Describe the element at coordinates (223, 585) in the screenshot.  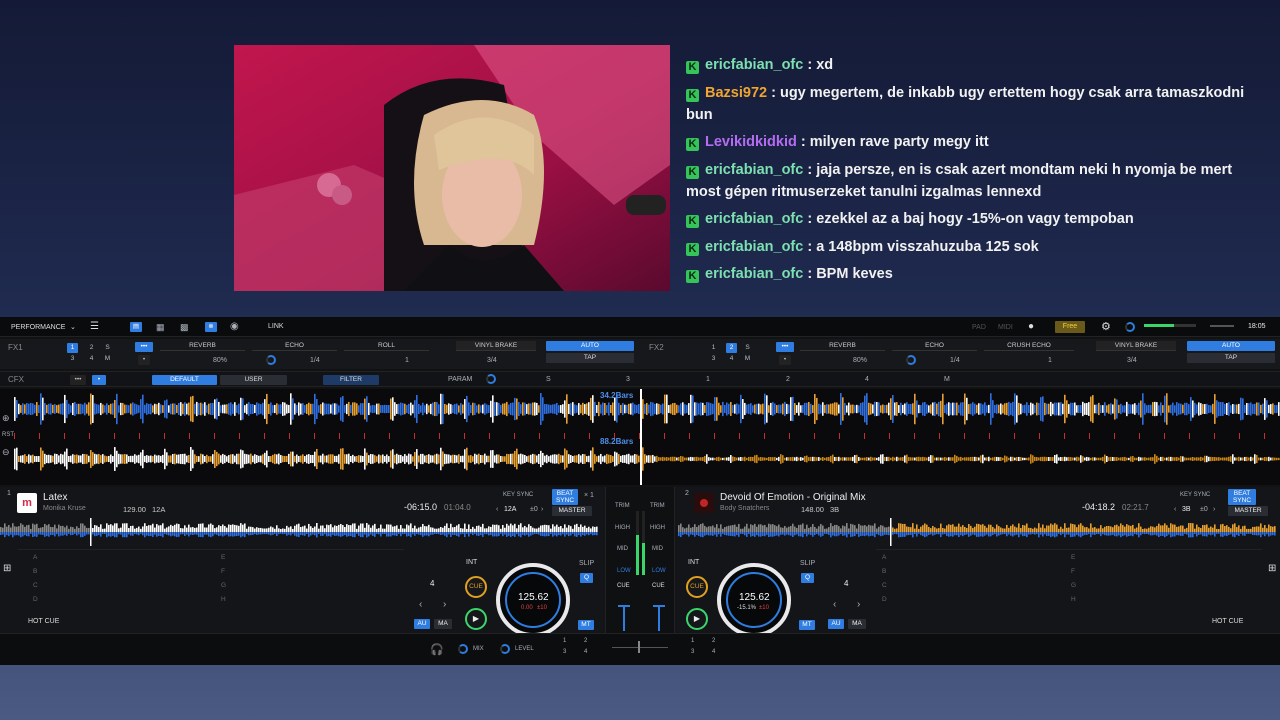
I see `deck1-pad-g: G` at that location.